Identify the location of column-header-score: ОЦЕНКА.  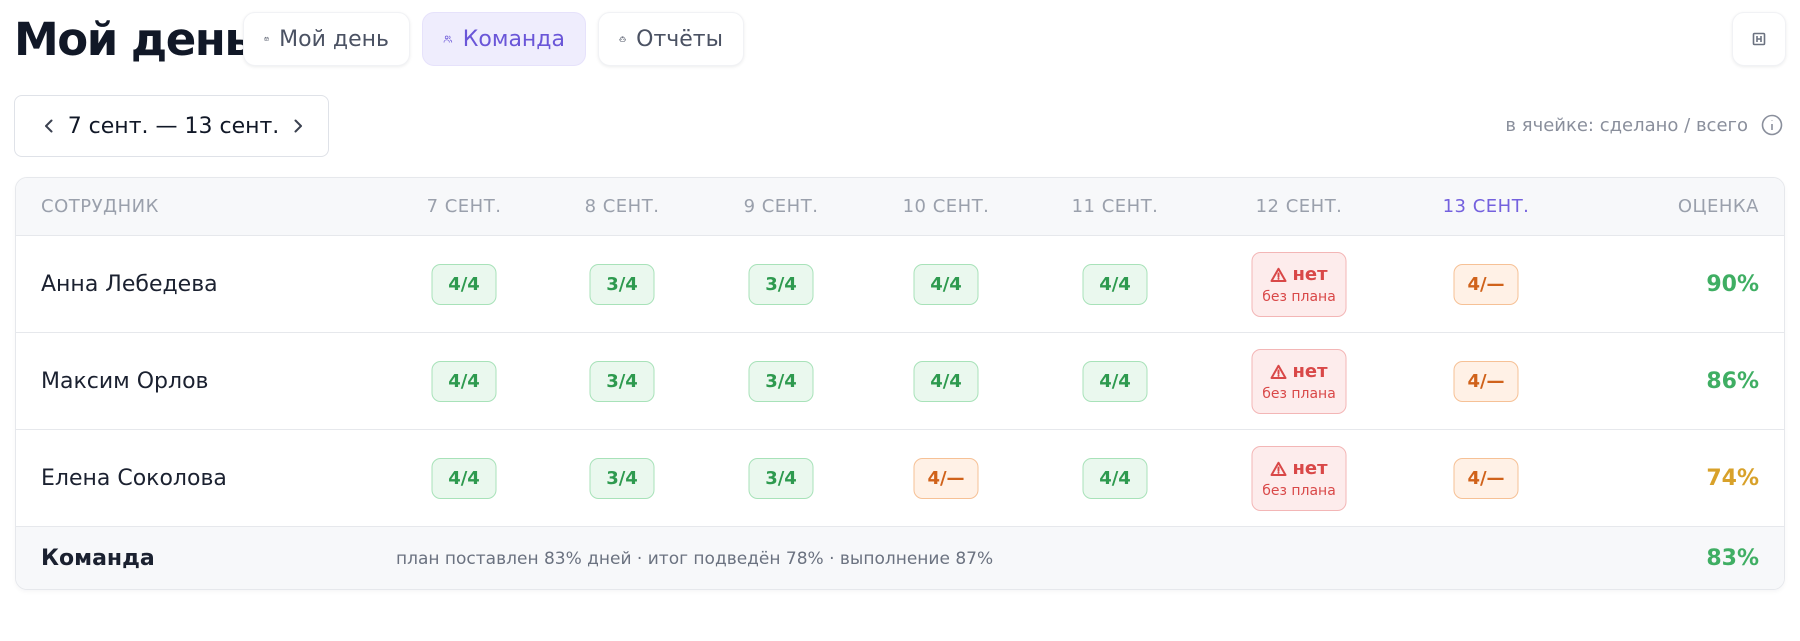
(1718, 206).